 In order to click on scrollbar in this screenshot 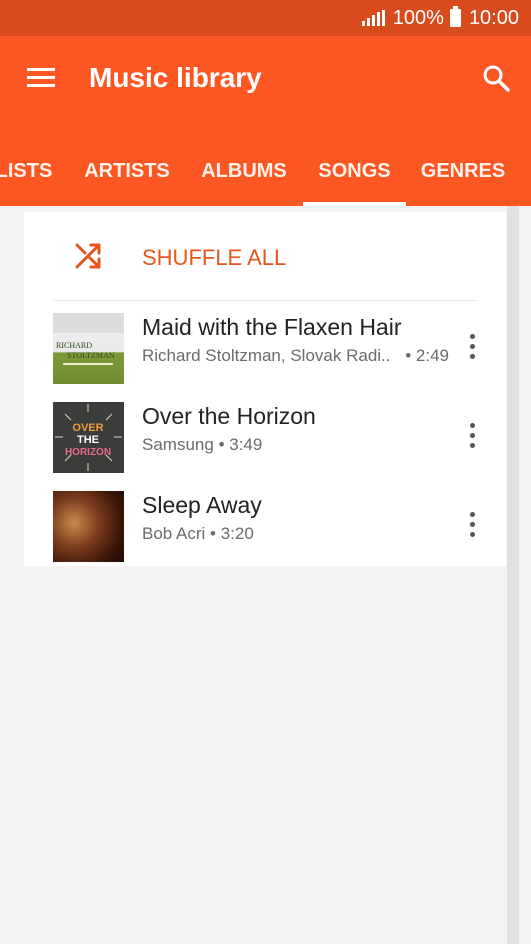, I will do `click(513, 575)`.